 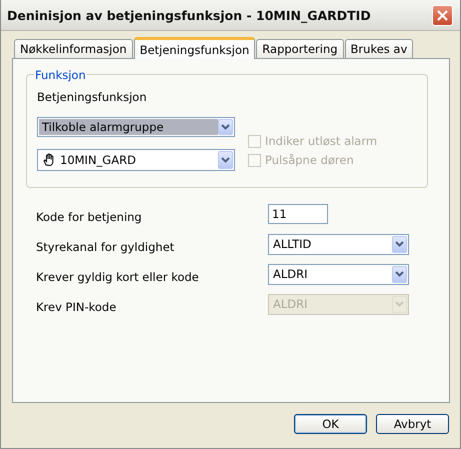 What do you see at coordinates (92, 97) in the screenshot?
I see `field-label: Betjeningsfunksjon` at bounding box center [92, 97].